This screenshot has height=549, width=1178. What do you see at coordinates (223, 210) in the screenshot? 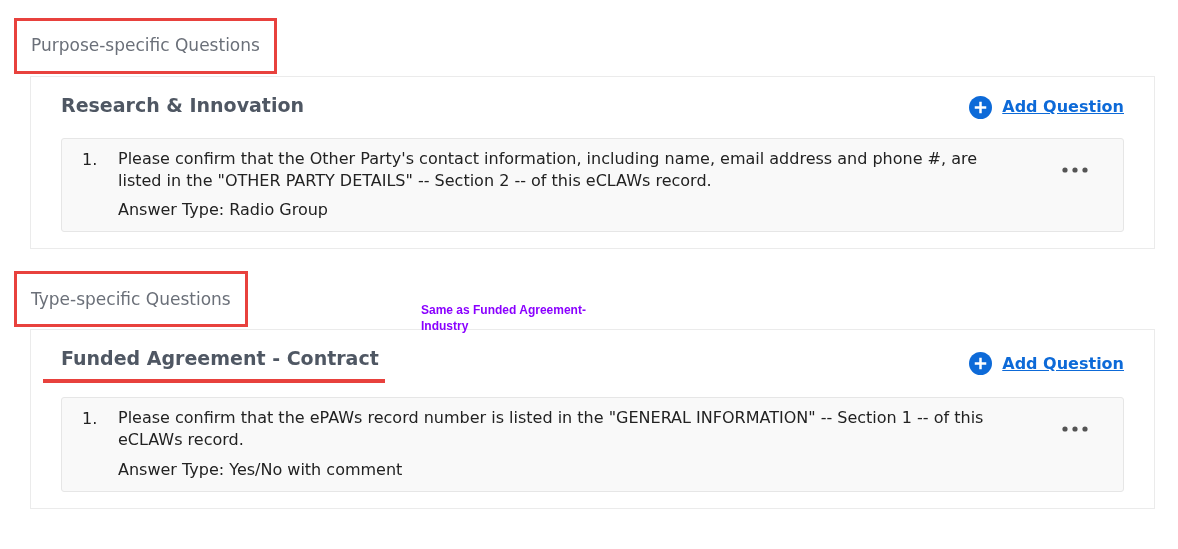
I see `answer-type: Answer Type: Radio Group` at bounding box center [223, 210].